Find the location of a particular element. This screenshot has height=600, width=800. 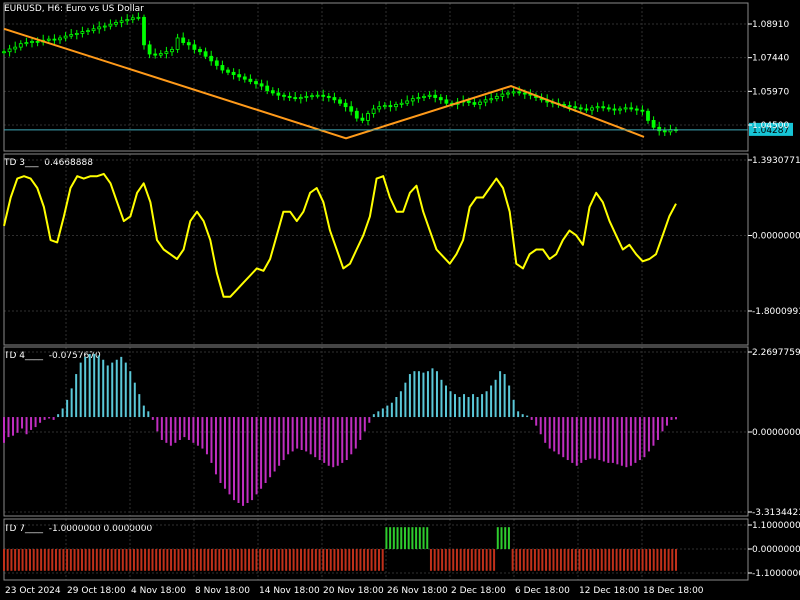

y-tick-label: 1.07440 is located at coordinates (770, 59).